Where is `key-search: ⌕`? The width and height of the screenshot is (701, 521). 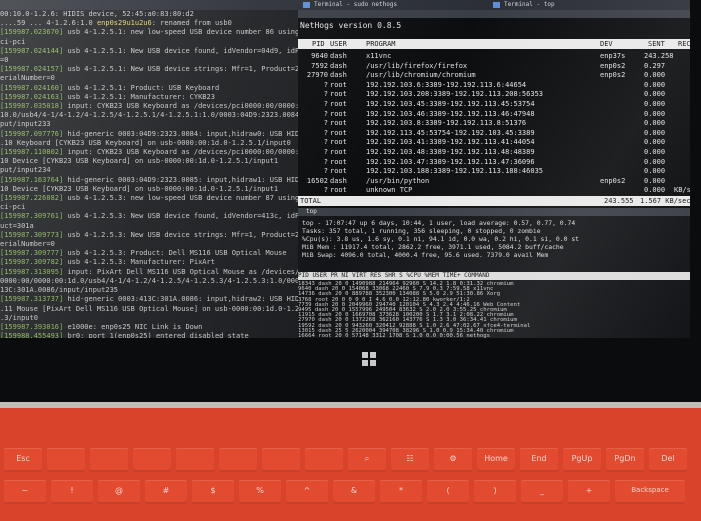 key-search: ⌕ is located at coordinates (367, 460).